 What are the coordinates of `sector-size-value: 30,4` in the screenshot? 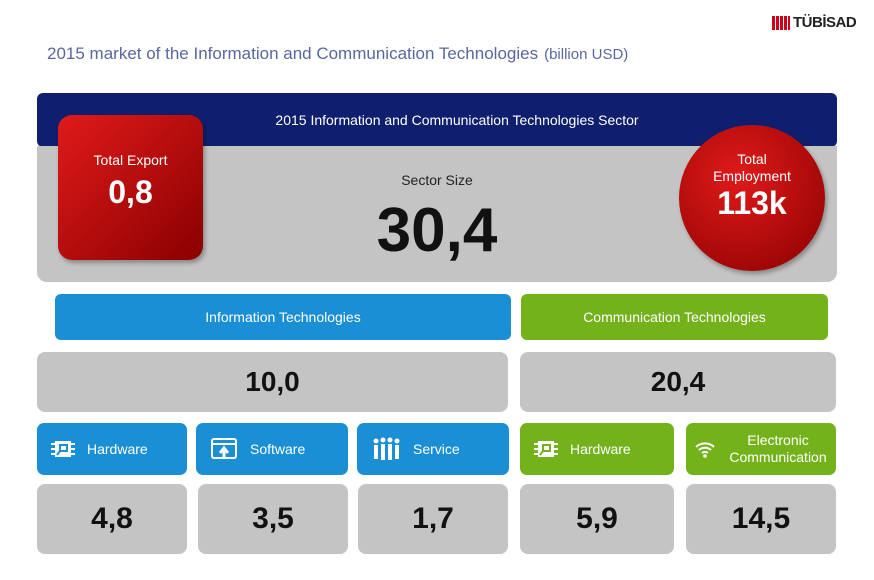 It's located at (437, 230).